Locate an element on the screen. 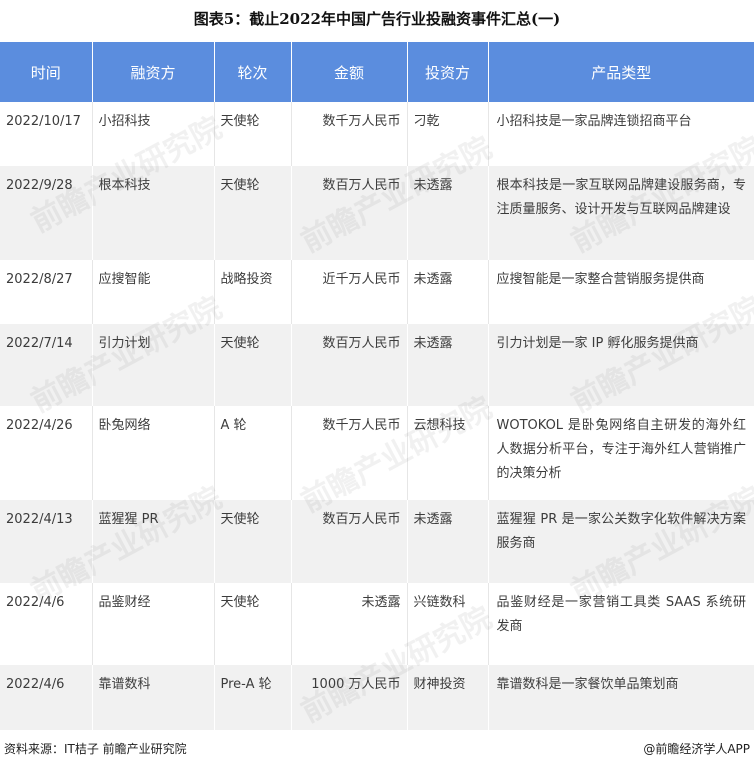 The image size is (754, 767). cell-financier: 蓝猩猩 PR is located at coordinates (153, 541).